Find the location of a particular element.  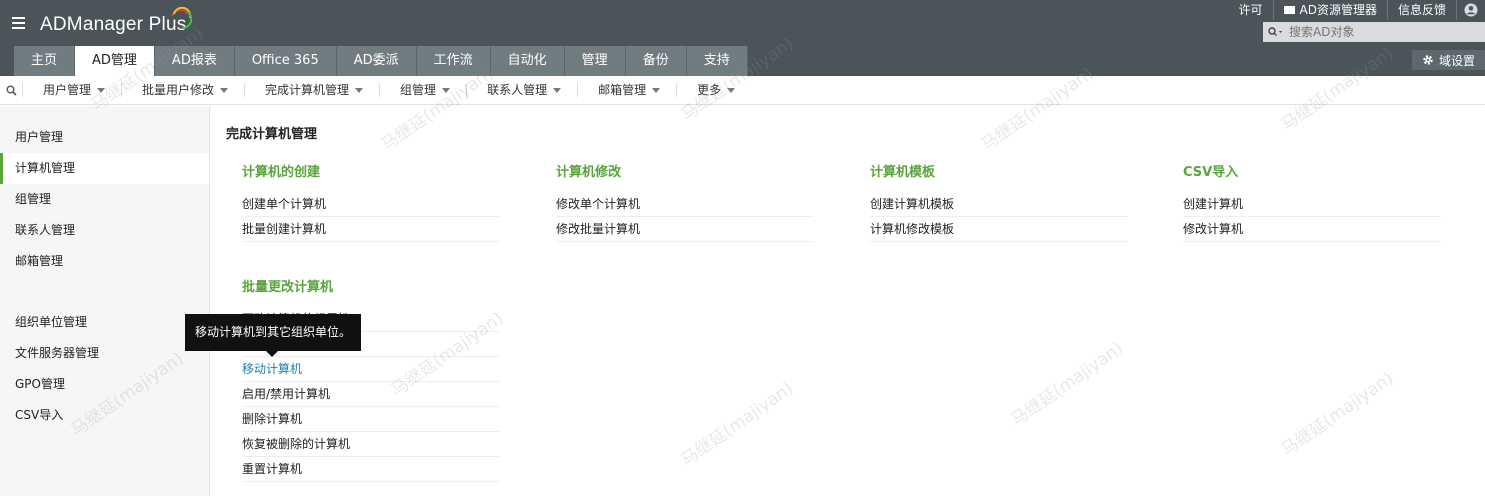

tab-home: 主页 is located at coordinates (45, 61).